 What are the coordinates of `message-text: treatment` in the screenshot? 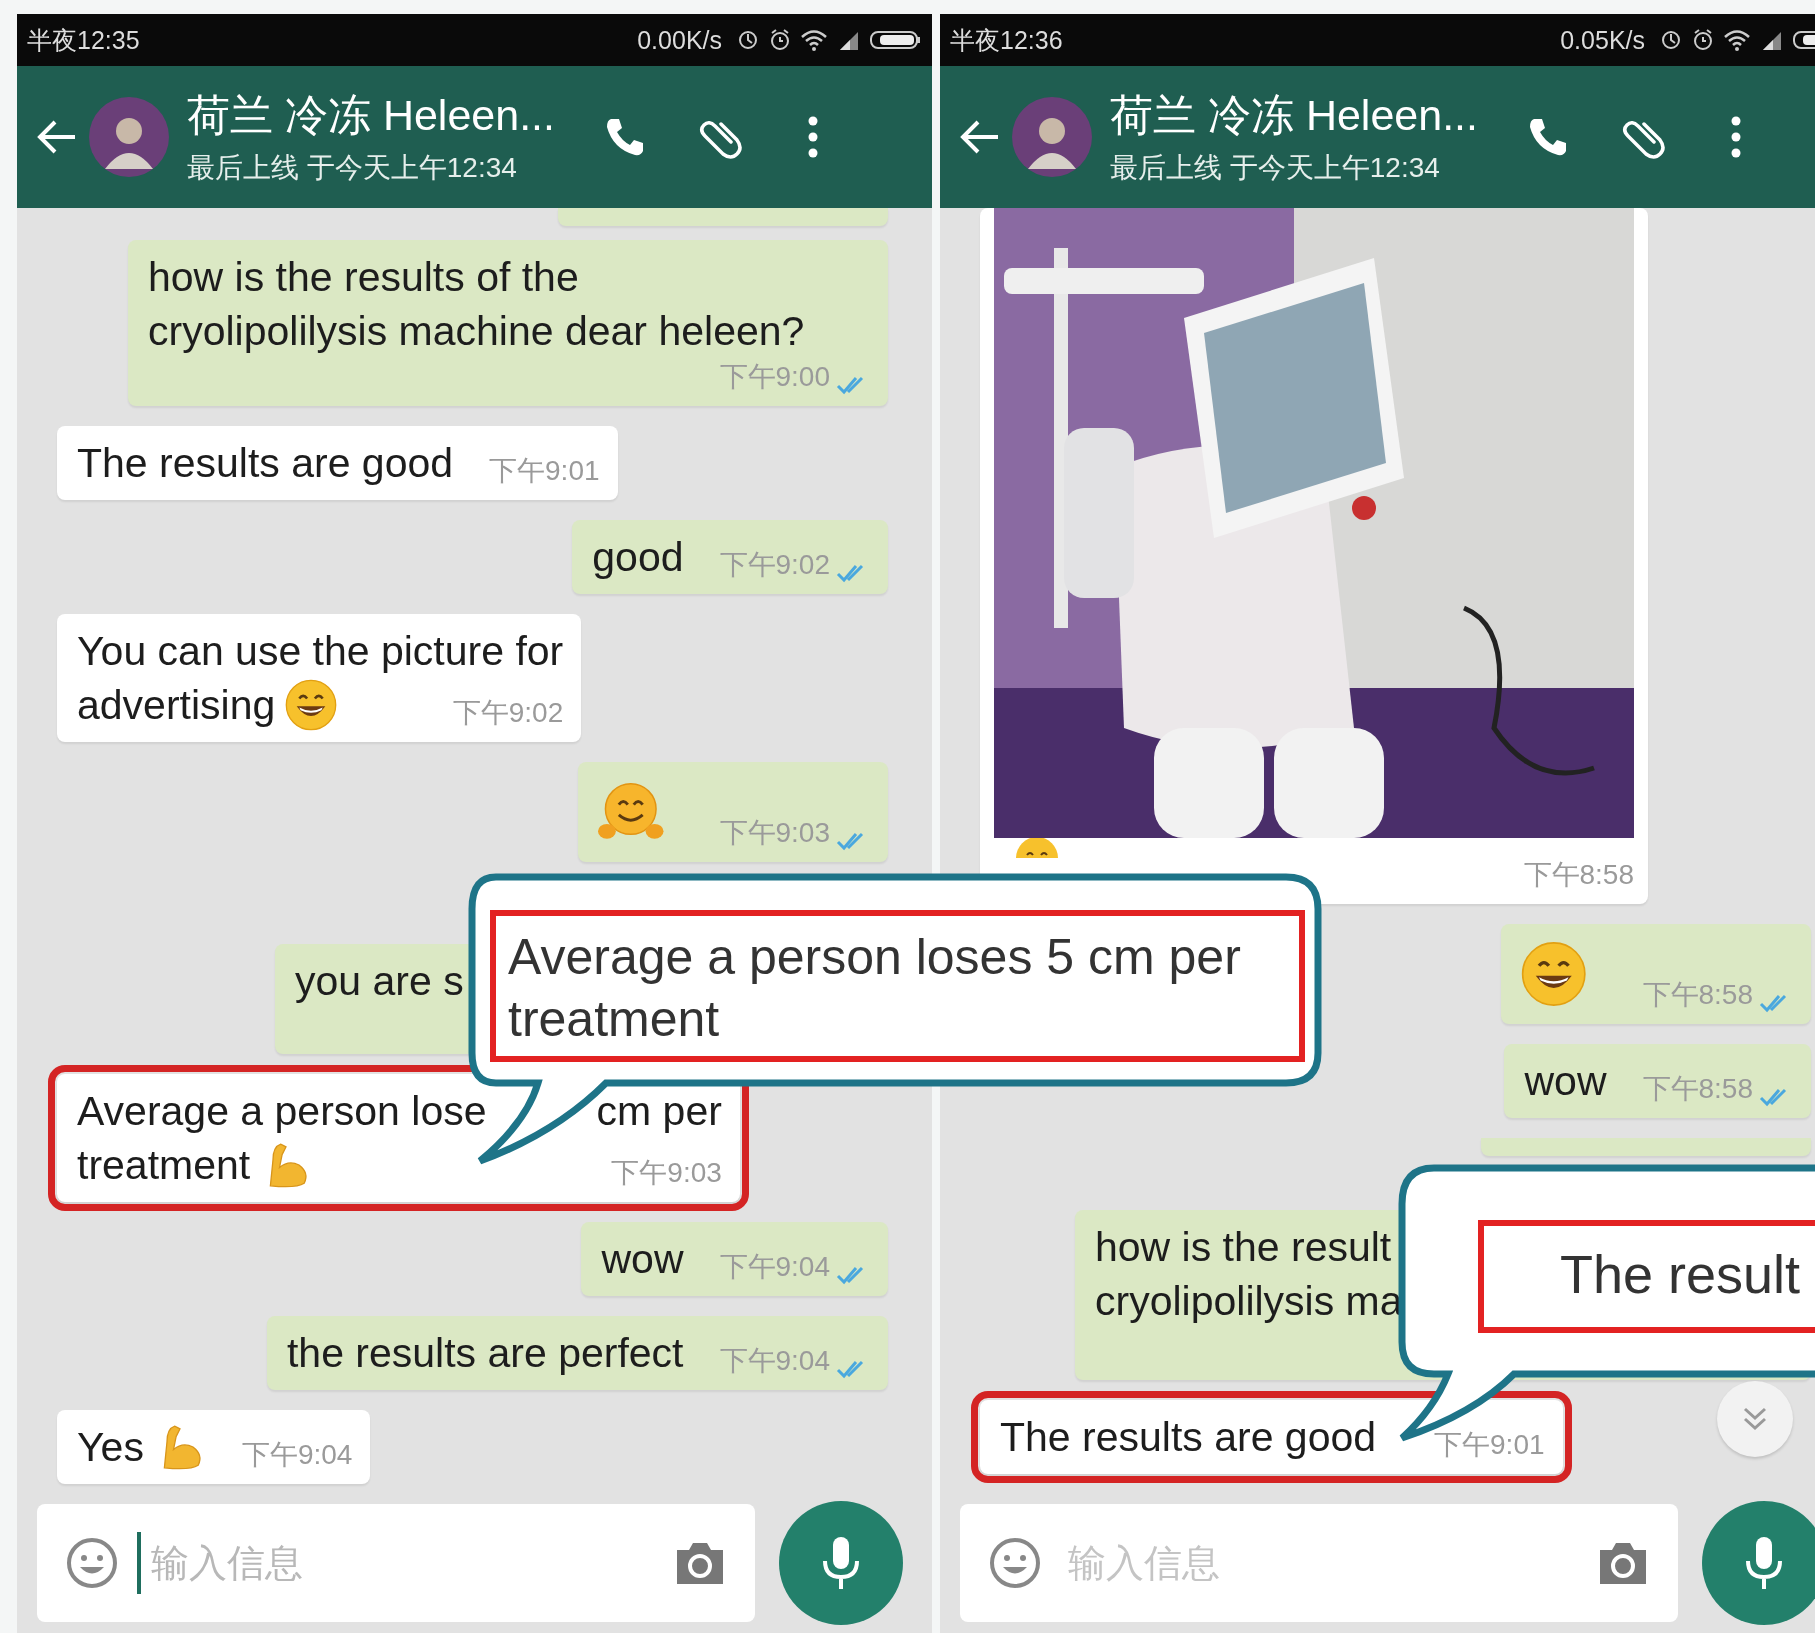 It's located at (164, 1165).